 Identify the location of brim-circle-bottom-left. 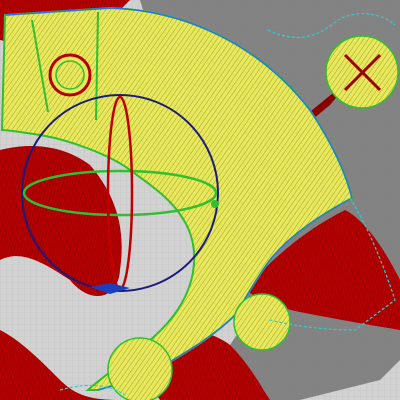
(140, 368).